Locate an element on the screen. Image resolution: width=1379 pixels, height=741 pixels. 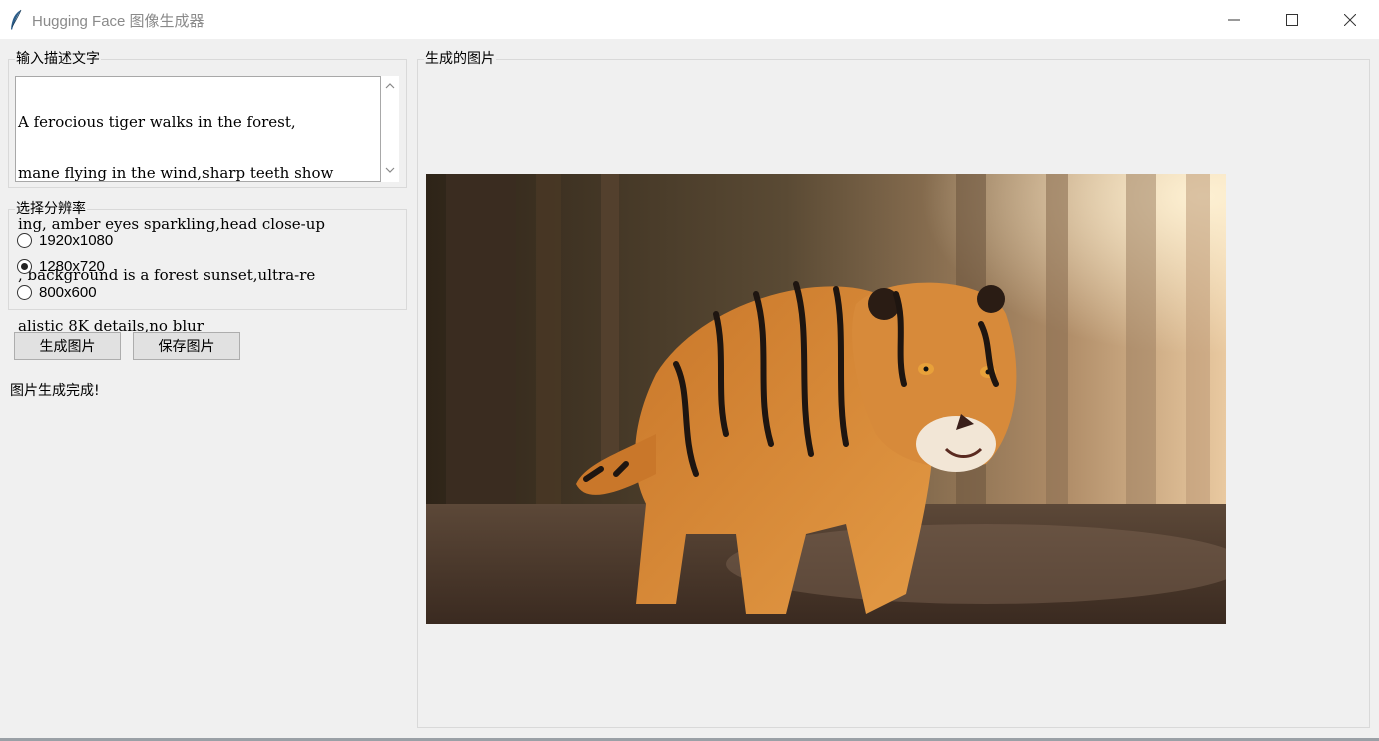
scroll-up-icon is located at coordinates (390, 86).